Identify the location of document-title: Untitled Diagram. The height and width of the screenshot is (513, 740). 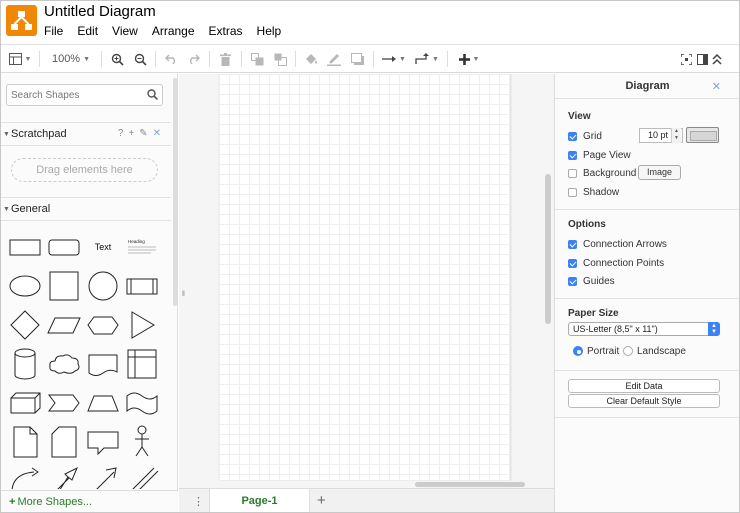
(100, 11).